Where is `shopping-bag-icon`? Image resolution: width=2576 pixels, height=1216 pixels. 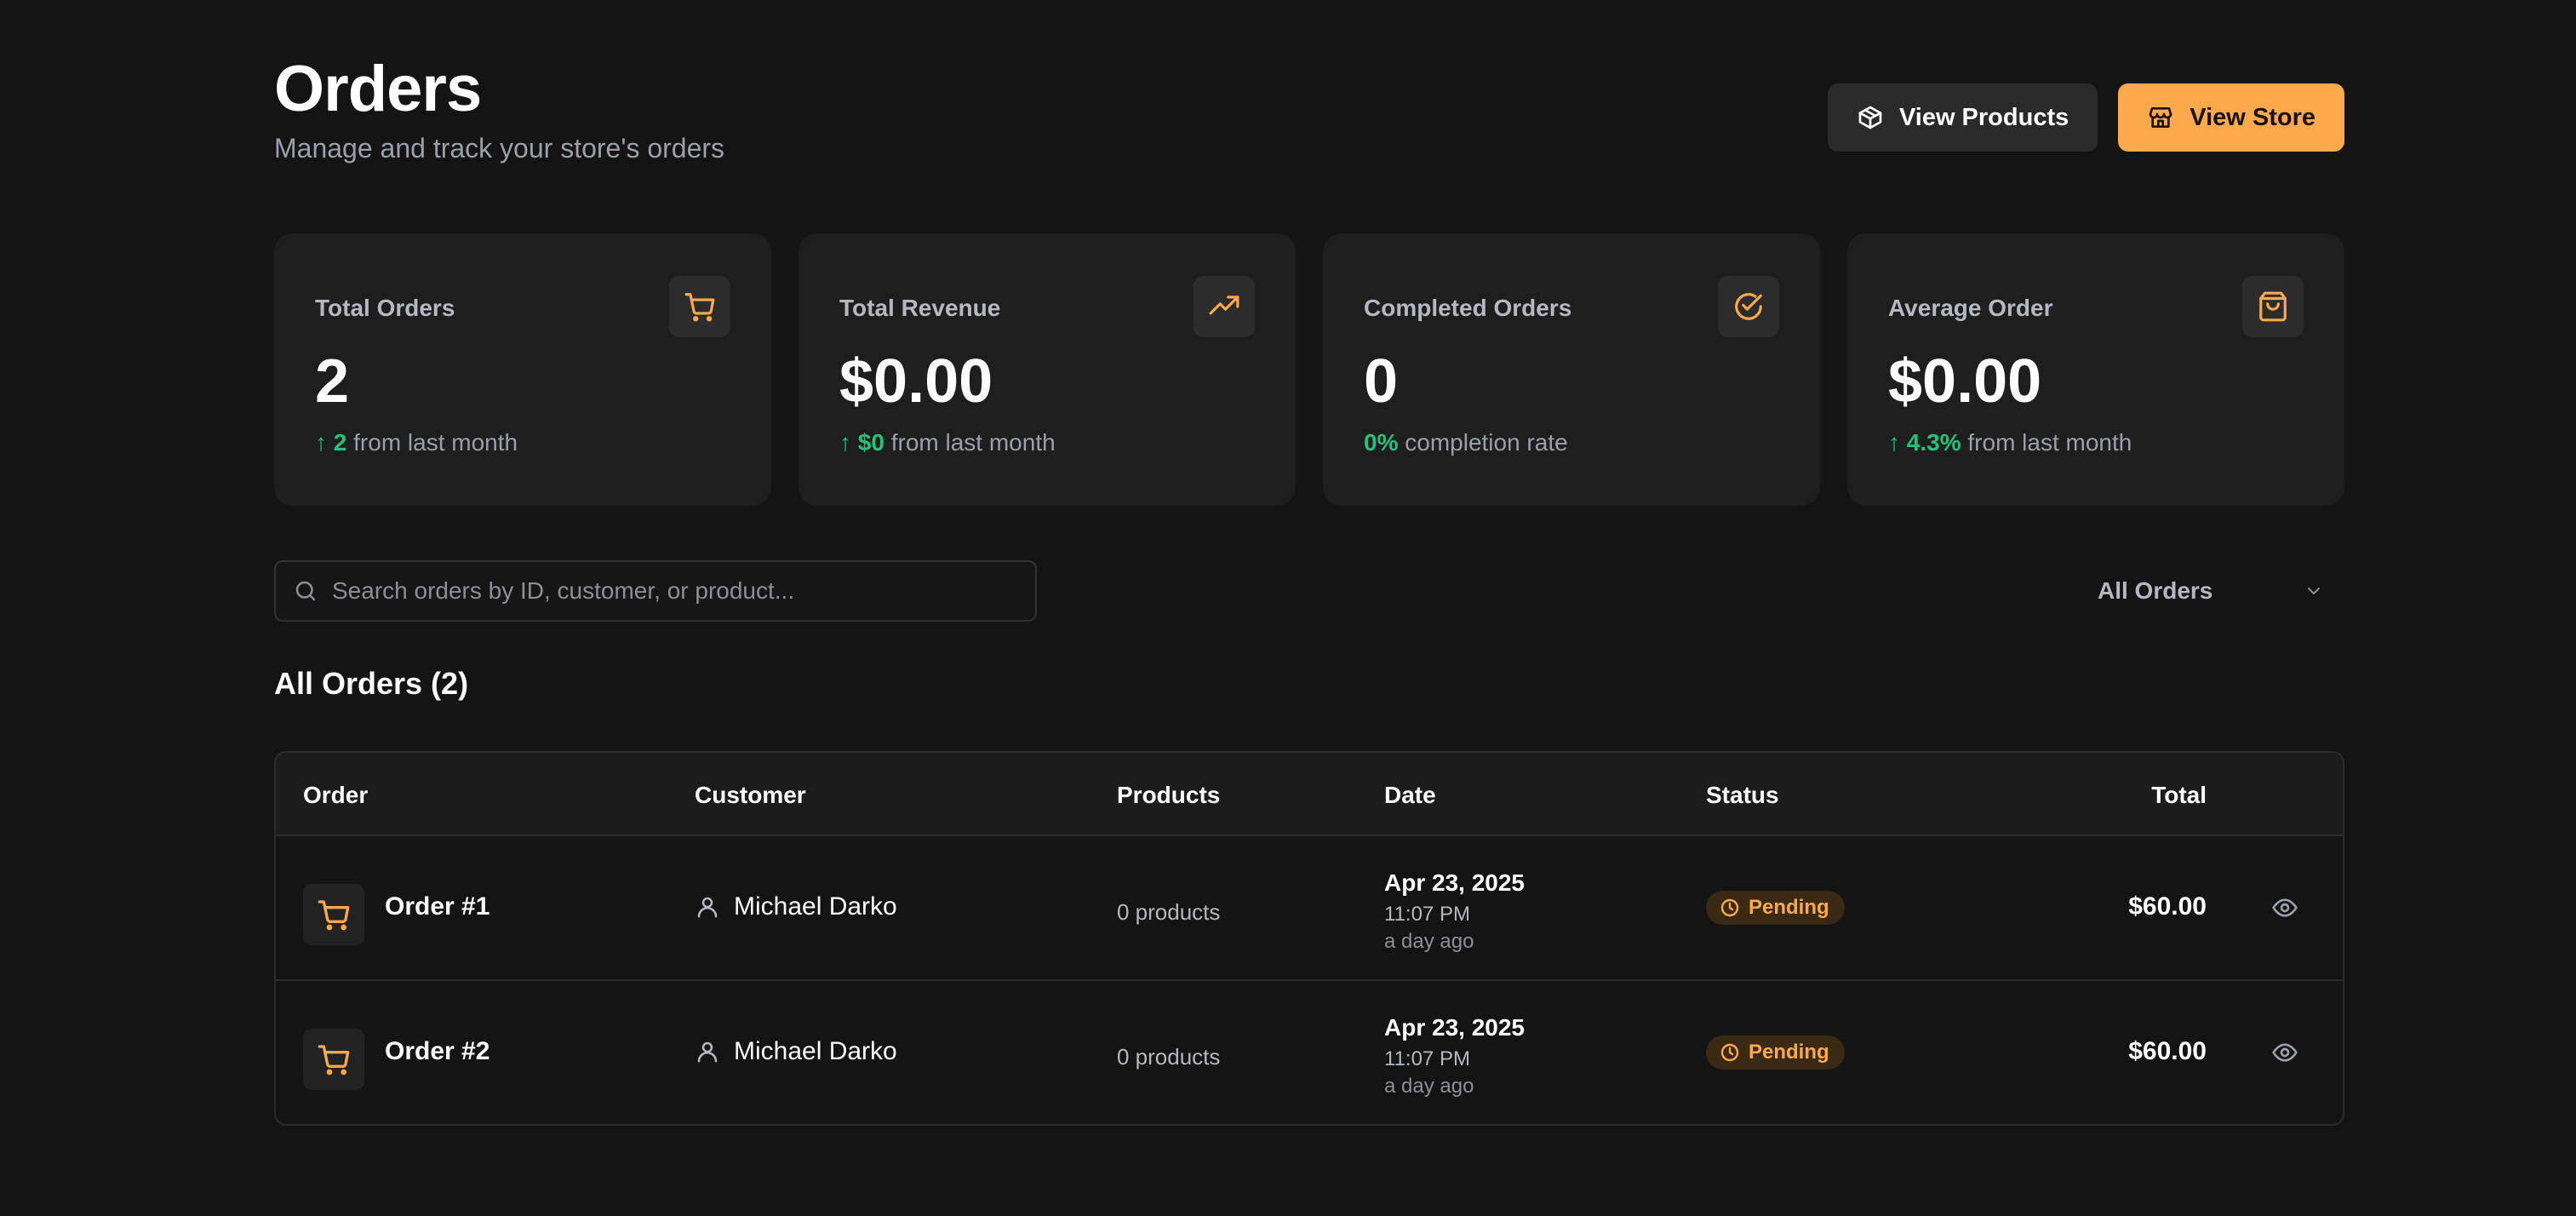
shopping-bag-icon is located at coordinates (2273, 306).